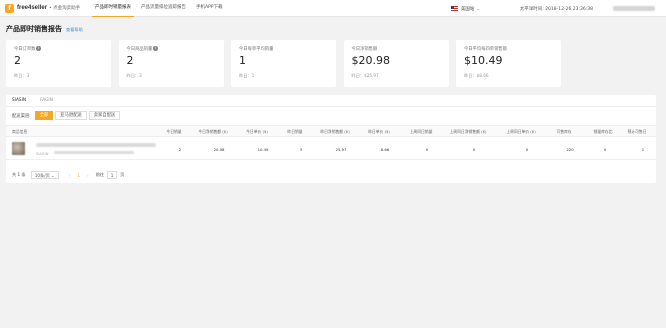 The image size is (666, 328). What do you see at coordinates (634, 8) in the screenshot?
I see `user-account-blurred` at bounding box center [634, 8].